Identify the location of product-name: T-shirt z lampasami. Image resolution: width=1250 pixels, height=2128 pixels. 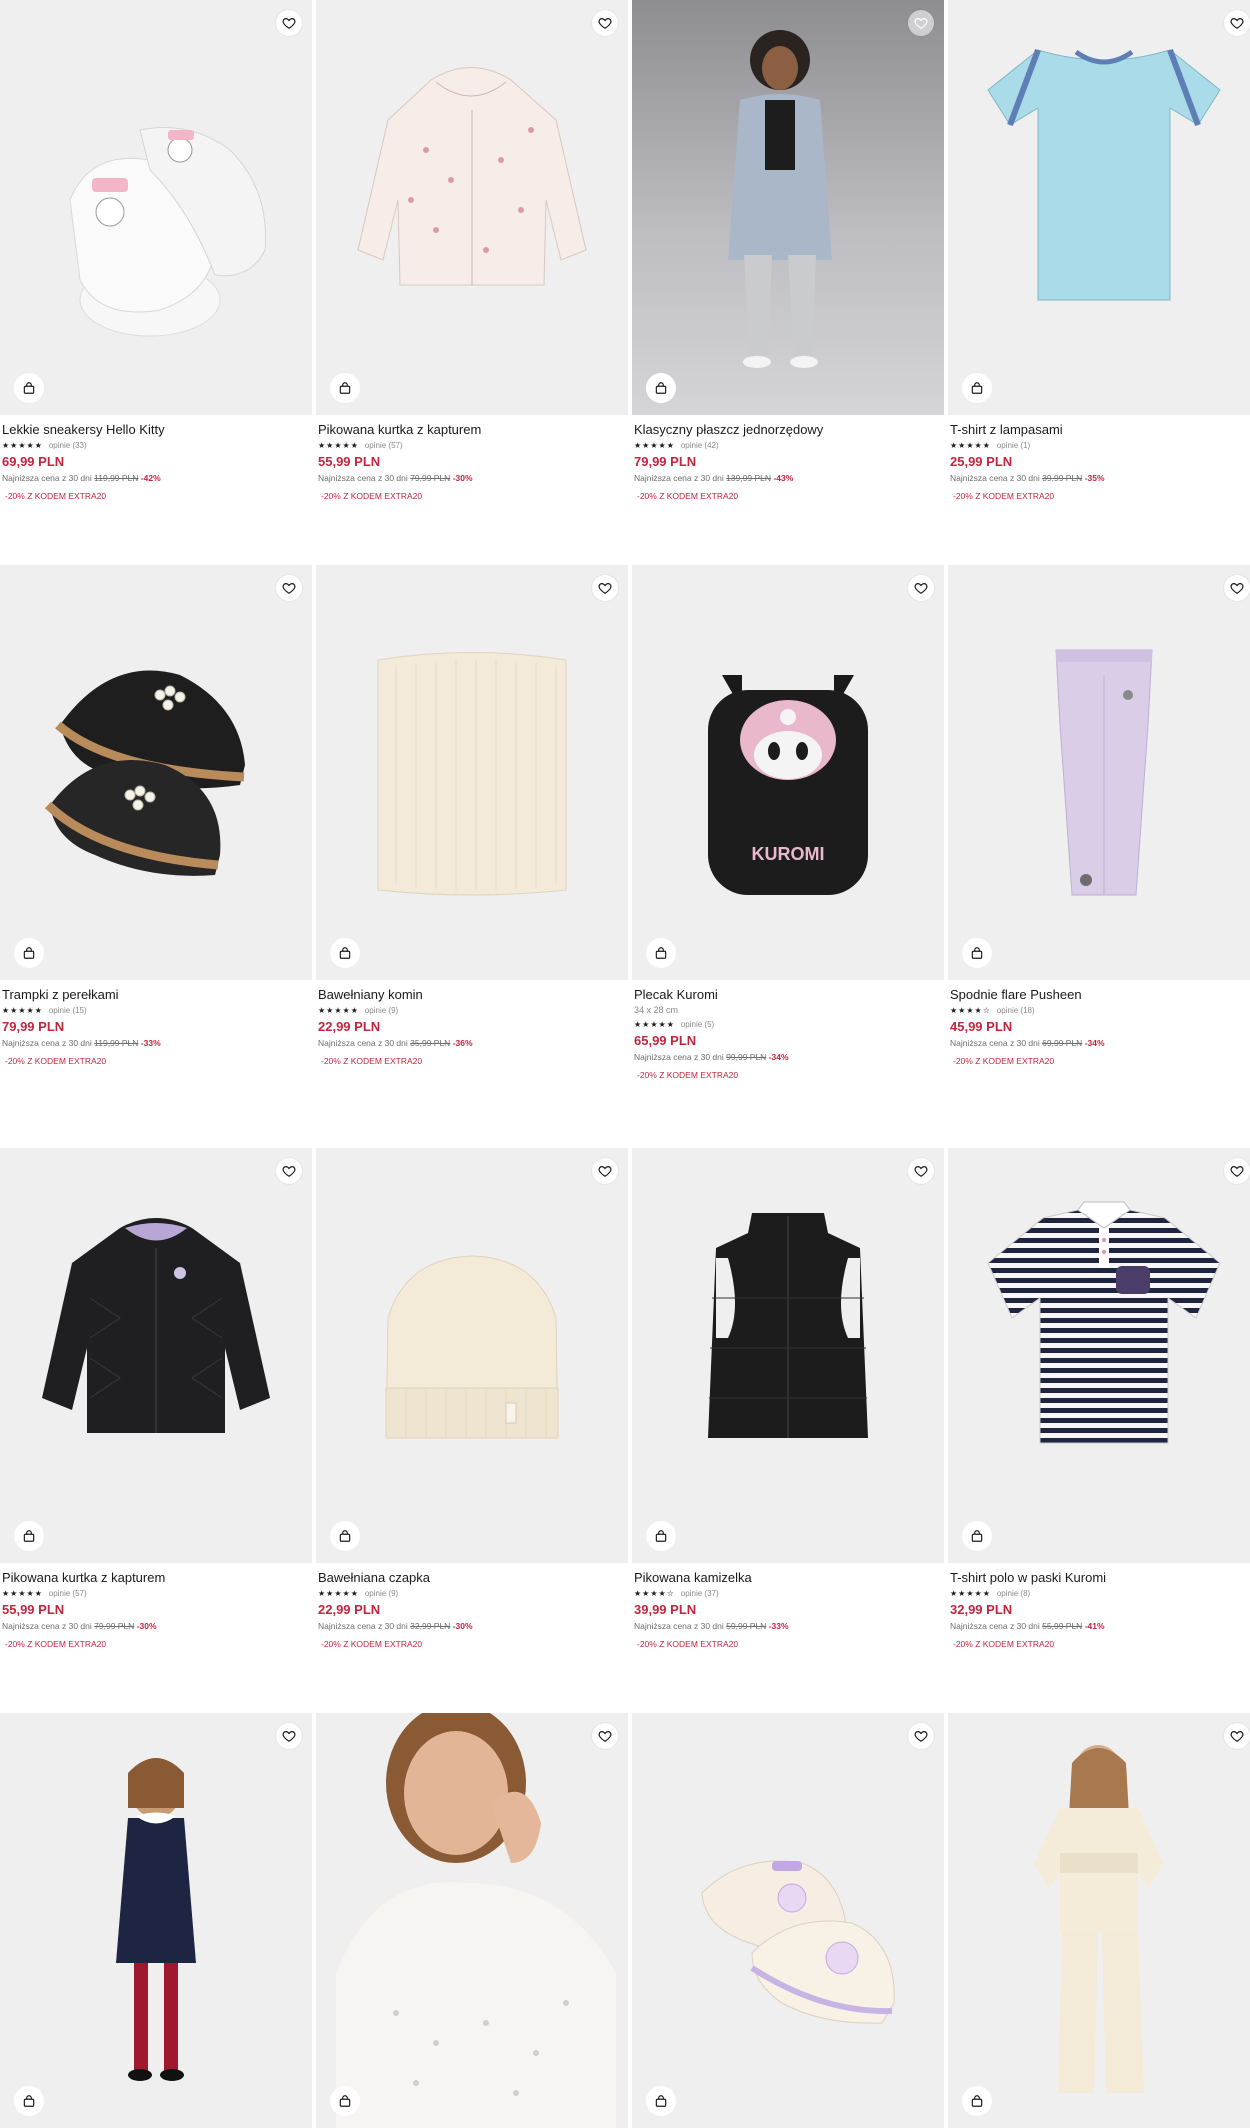
(1100, 430).